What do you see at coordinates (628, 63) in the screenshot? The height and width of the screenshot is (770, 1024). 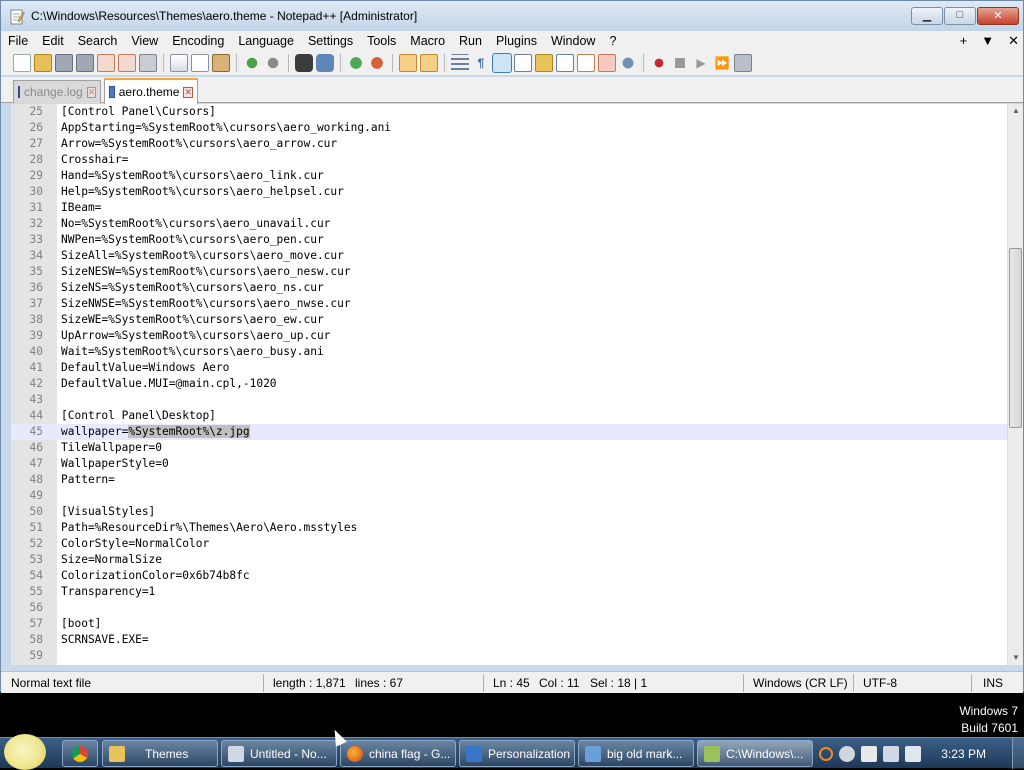 I see `monitor-icon` at bounding box center [628, 63].